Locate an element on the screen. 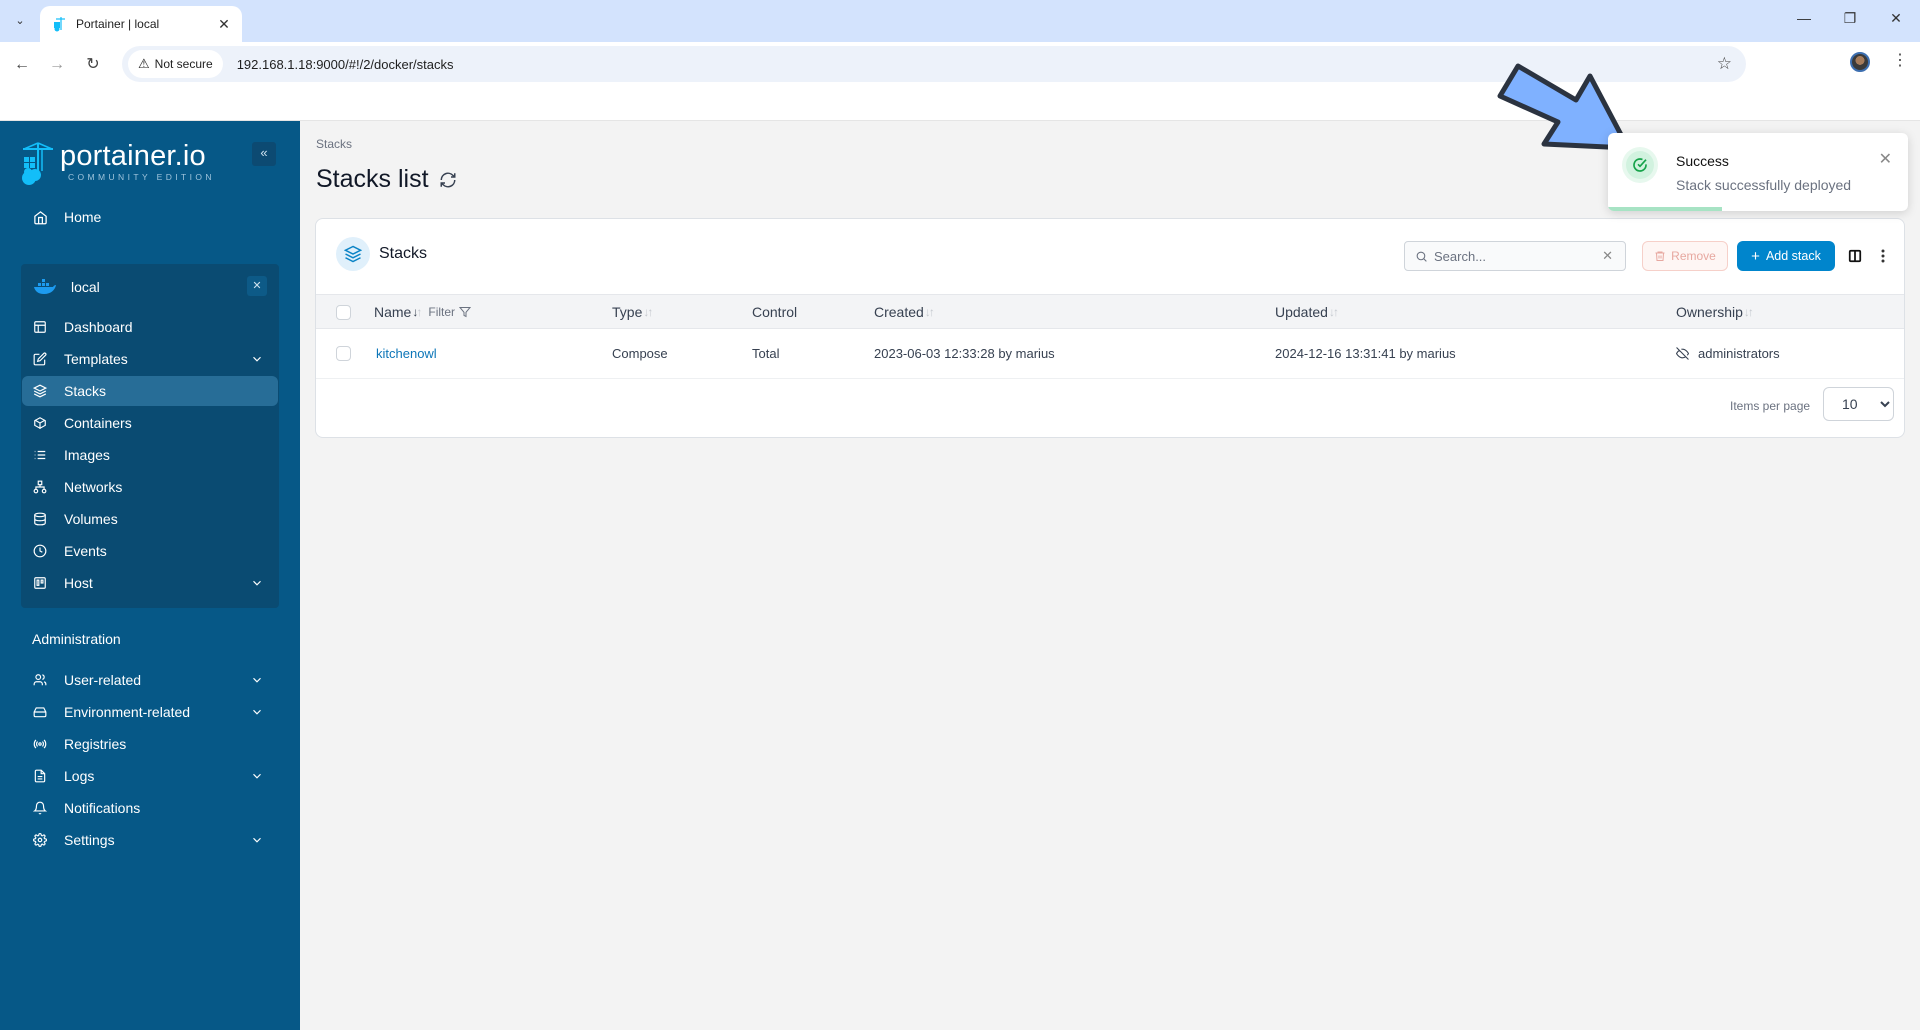 The height and width of the screenshot is (1030, 1920). bookmark-star-icon: ☆ is located at coordinates (1724, 64).